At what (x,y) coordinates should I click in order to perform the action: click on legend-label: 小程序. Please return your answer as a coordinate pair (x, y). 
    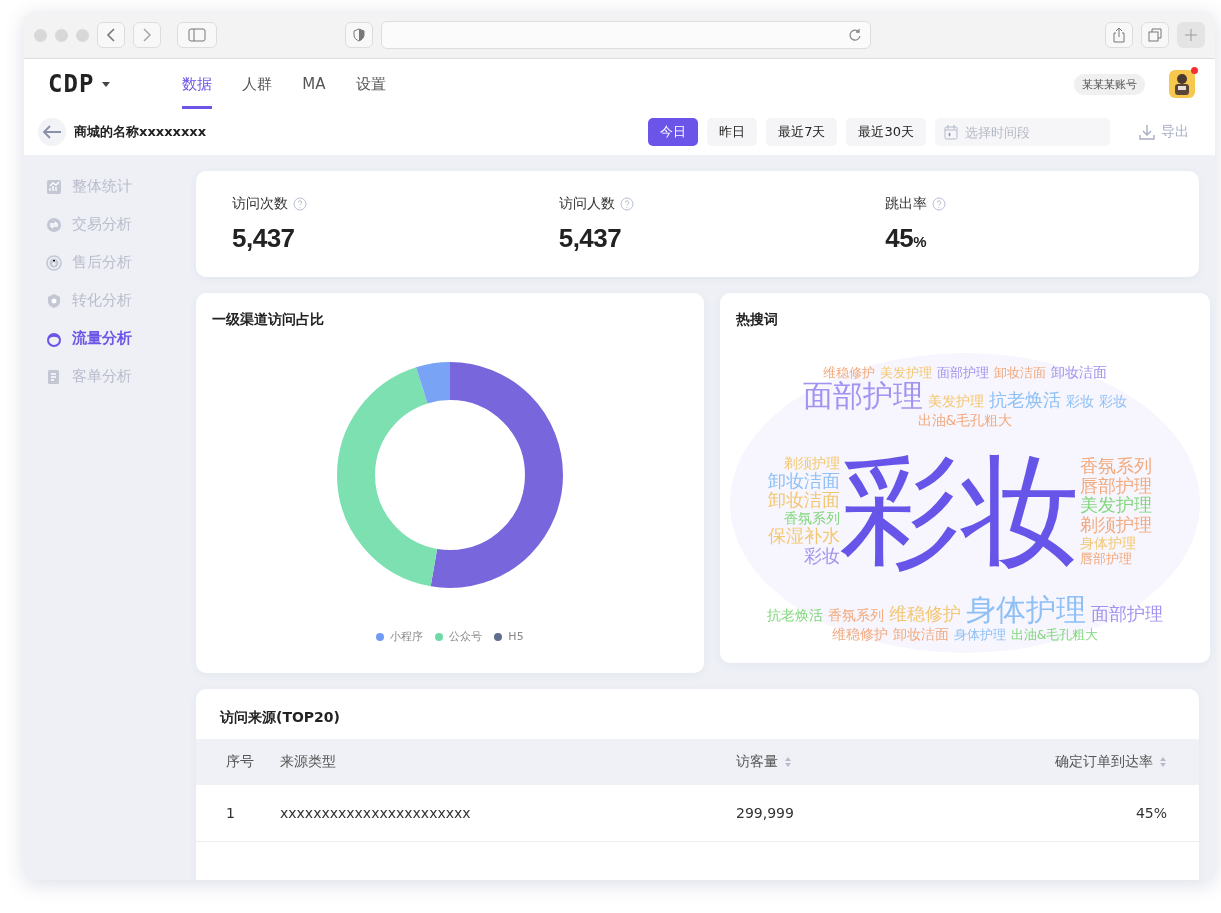
    Looking at the image, I should click on (407, 636).